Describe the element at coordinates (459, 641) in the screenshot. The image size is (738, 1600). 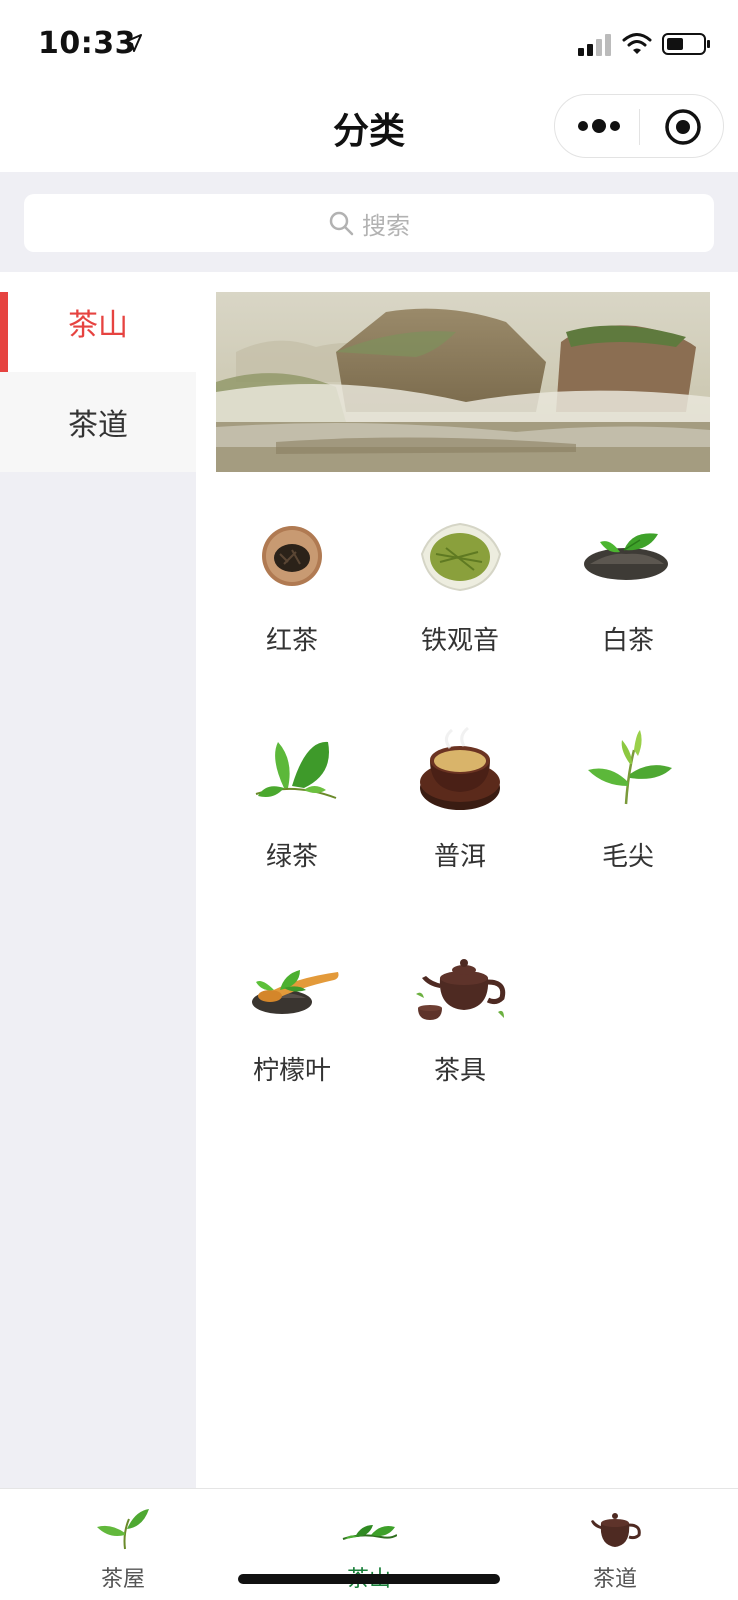
I see `category-label: 铁观音` at that location.